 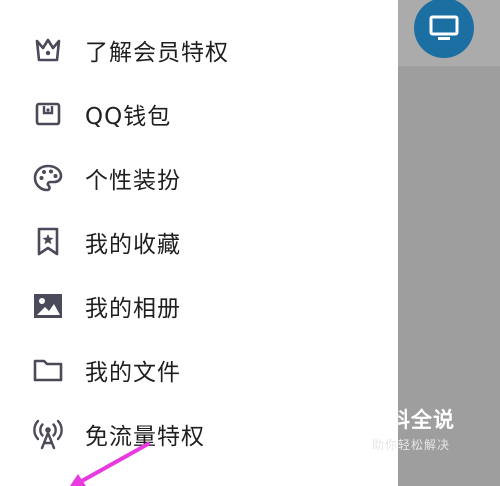 I want to click on menu-item-qq-wallet: QQ钱包, so click(x=199, y=114).